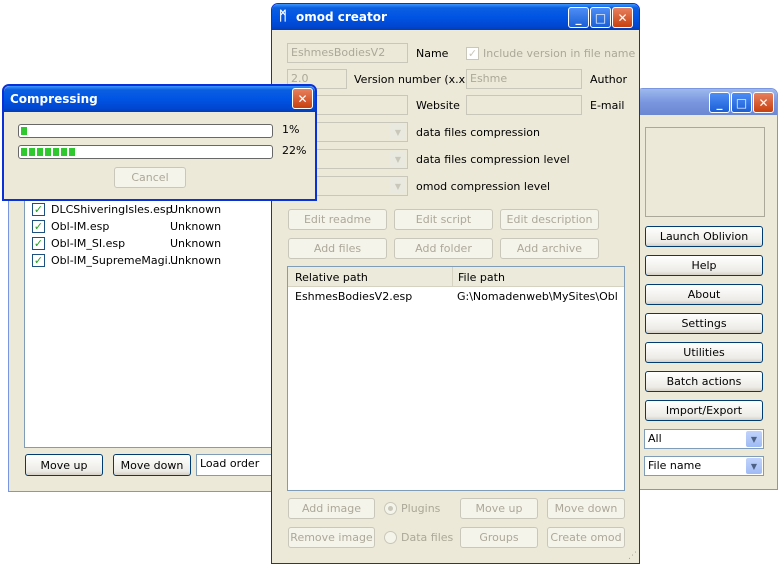 The width and height of the screenshot is (780, 566). What do you see at coordinates (499, 537) in the screenshot?
I see `groups-button: Groups` at bounding box center [499, 537].